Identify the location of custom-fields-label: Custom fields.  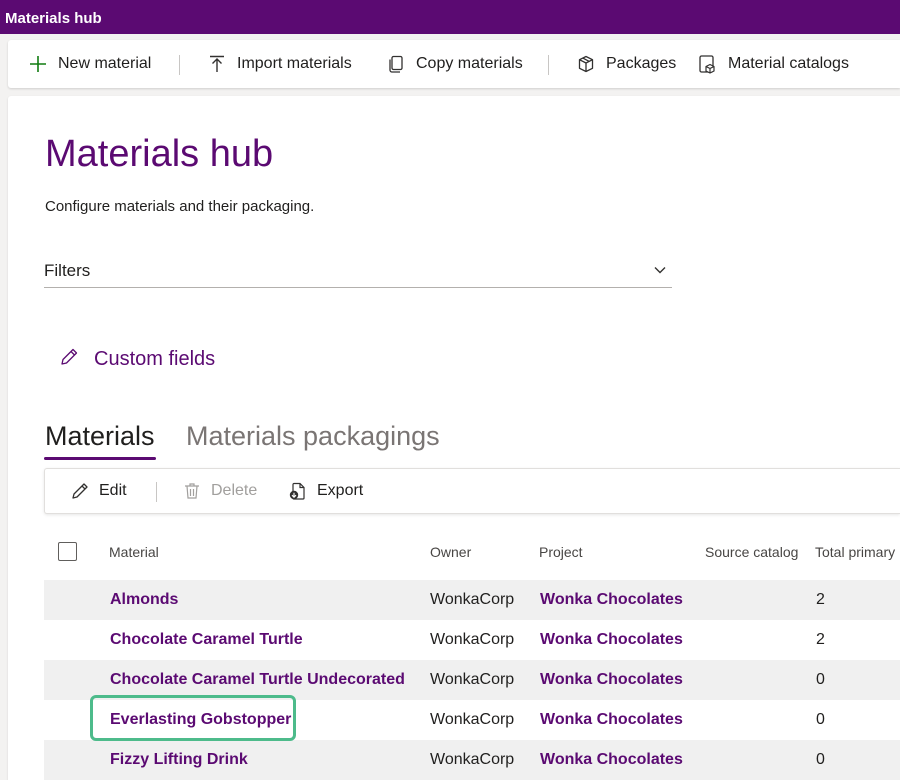
(155, 358).